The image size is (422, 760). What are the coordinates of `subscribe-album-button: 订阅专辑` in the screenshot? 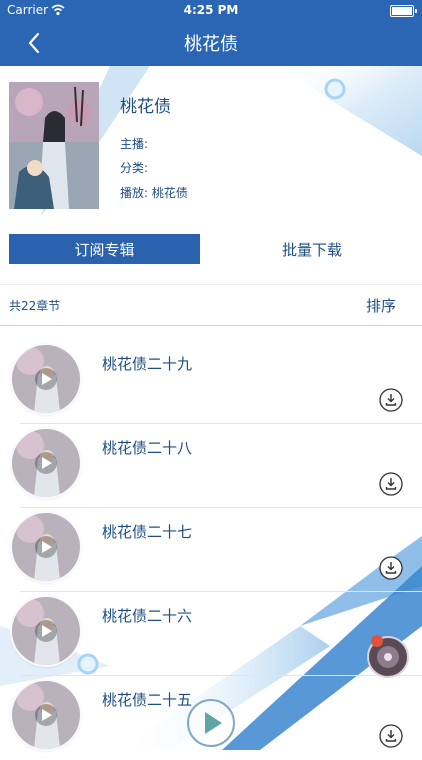 It's located at (104, 249).